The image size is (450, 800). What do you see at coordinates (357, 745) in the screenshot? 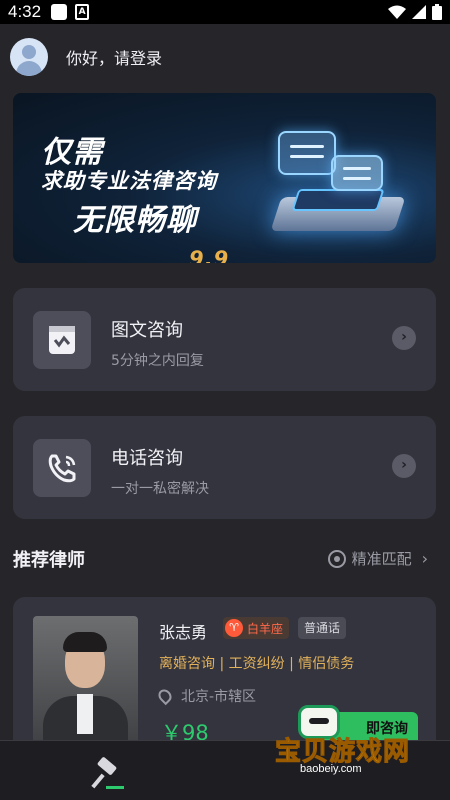
I see `site-watermark: 宝贝游戏网 baobeiy.com` at bounding box center [357, 745].